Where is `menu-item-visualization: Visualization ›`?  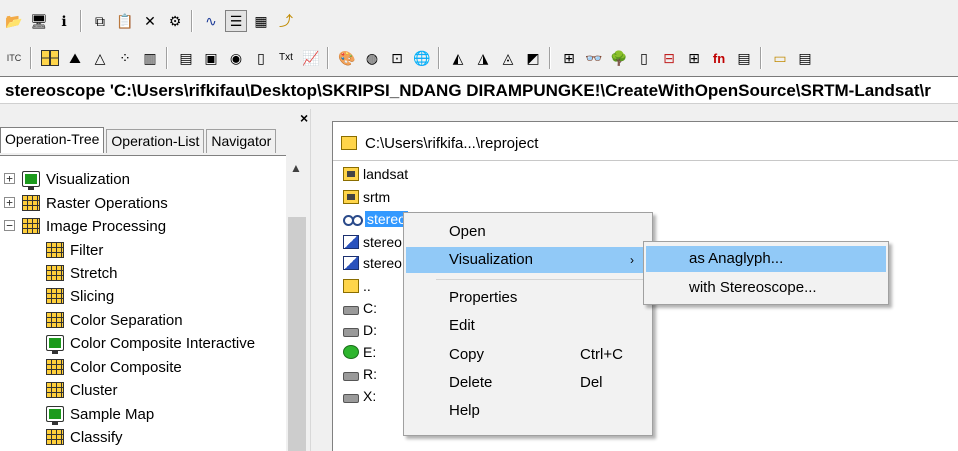 menu-item-visualization: Visualization › is located at coordinates (528, 260).